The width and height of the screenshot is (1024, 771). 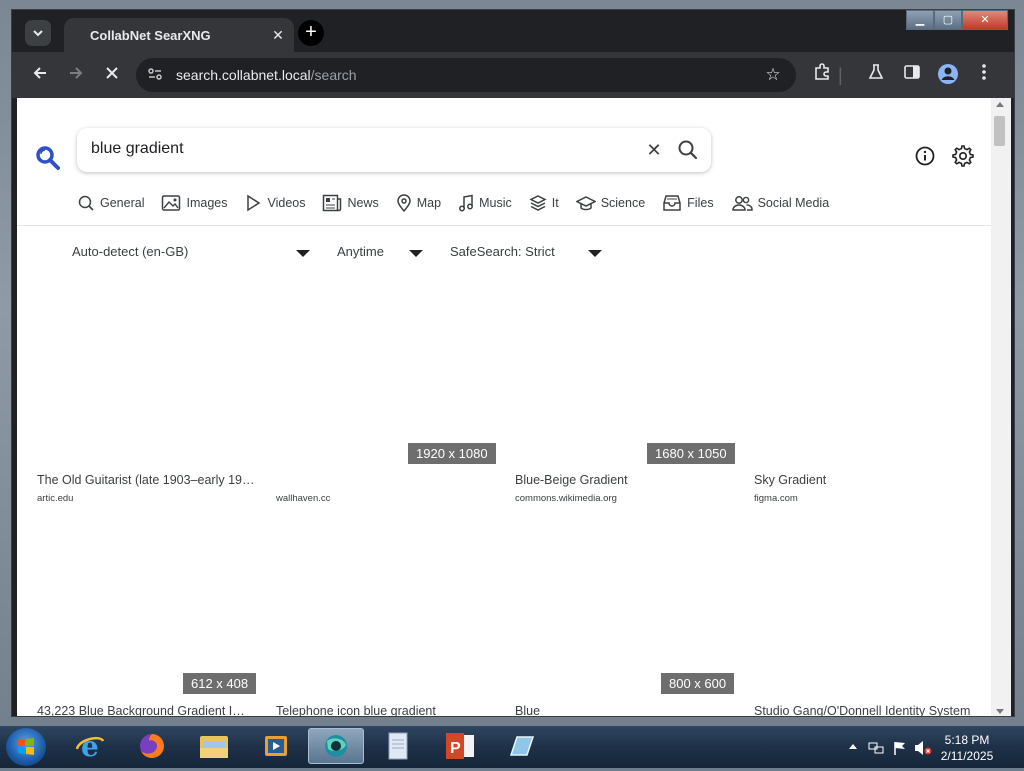 I want to click on tab-videos-label: Videos, so click(x=286, y=203).